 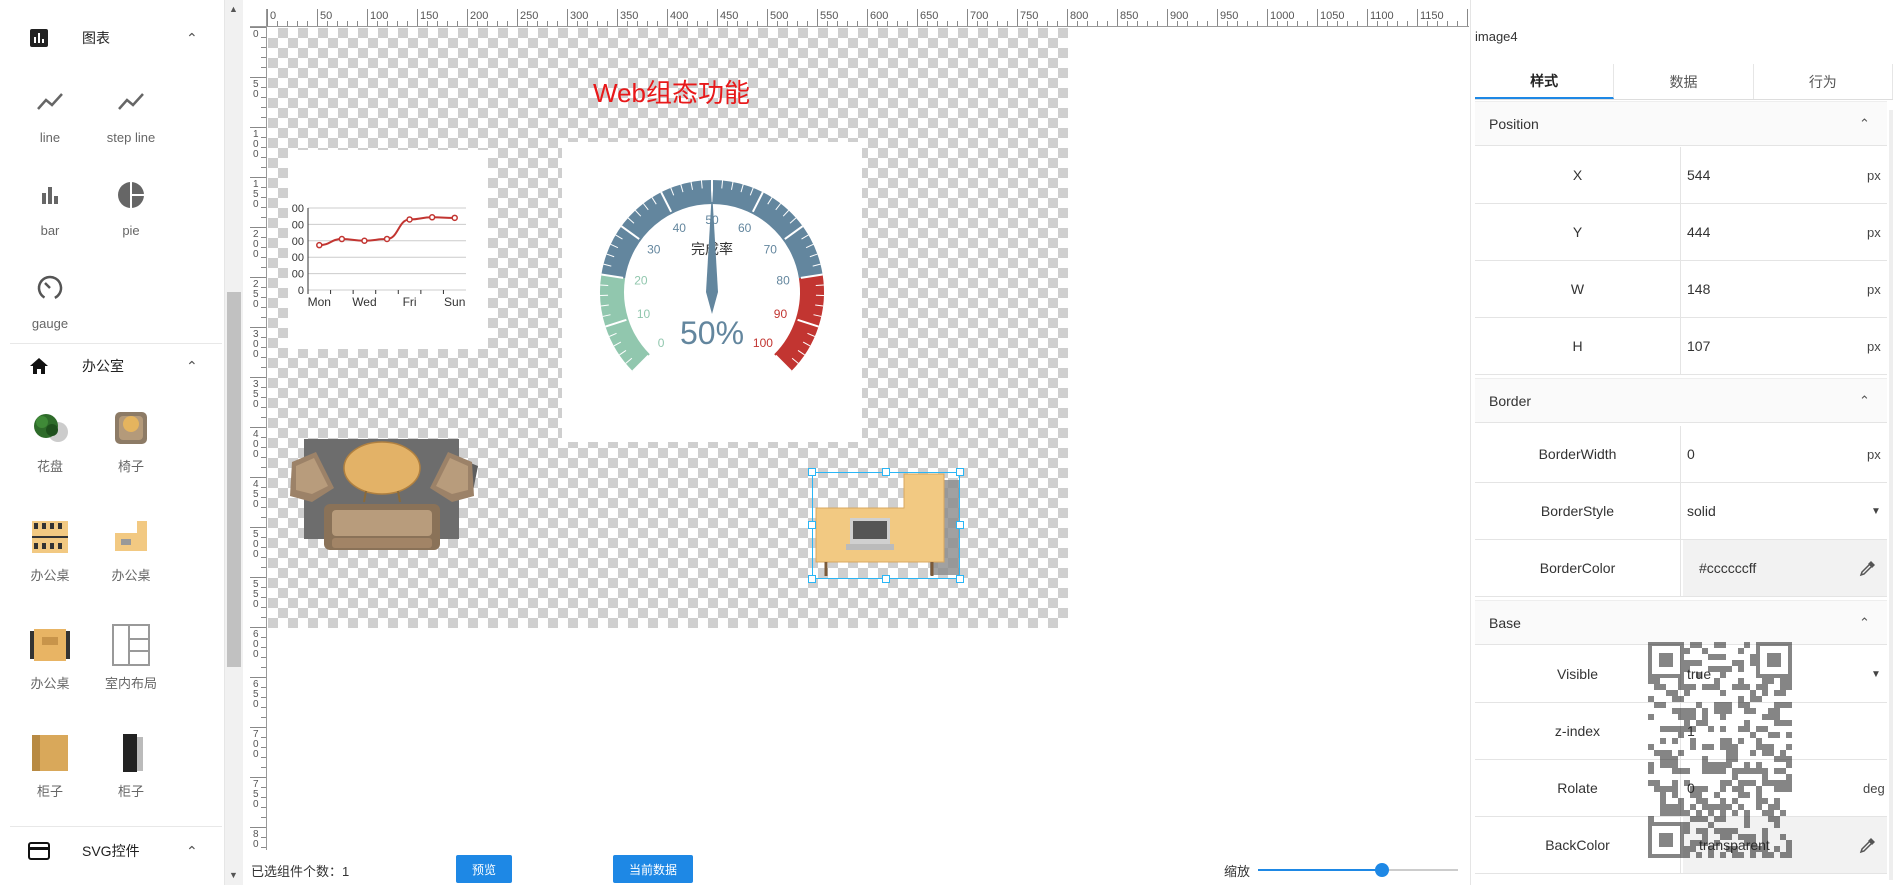 I want to click on resize-handle-s, so click(x=886, y=579).